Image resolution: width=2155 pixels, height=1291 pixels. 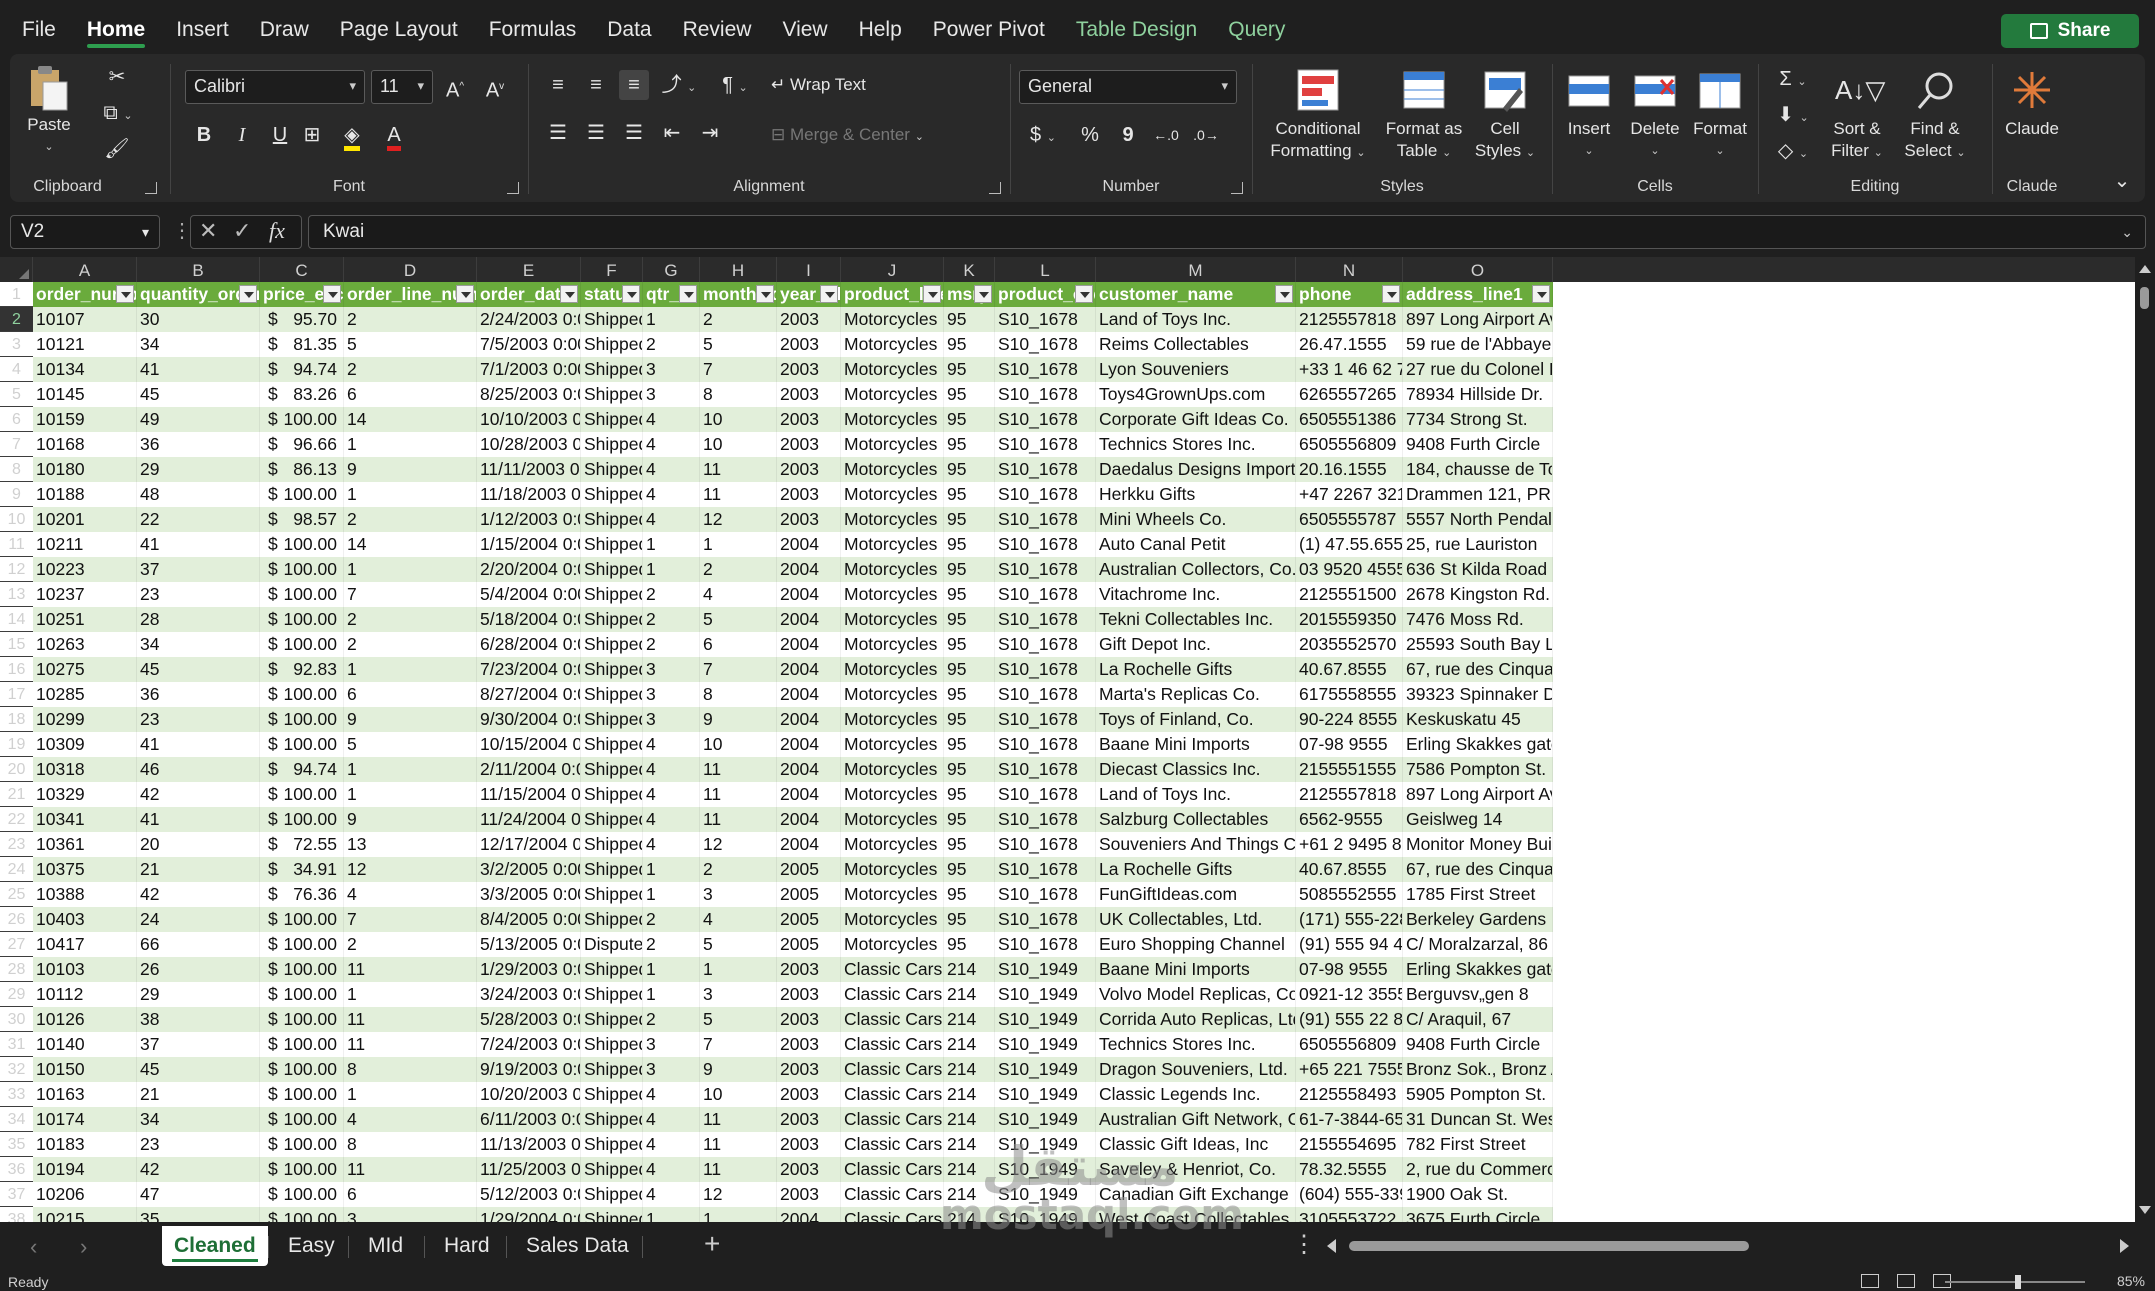 I want to click on cell: Erling Skakkes gate 78, so click(x=1478, y=969).